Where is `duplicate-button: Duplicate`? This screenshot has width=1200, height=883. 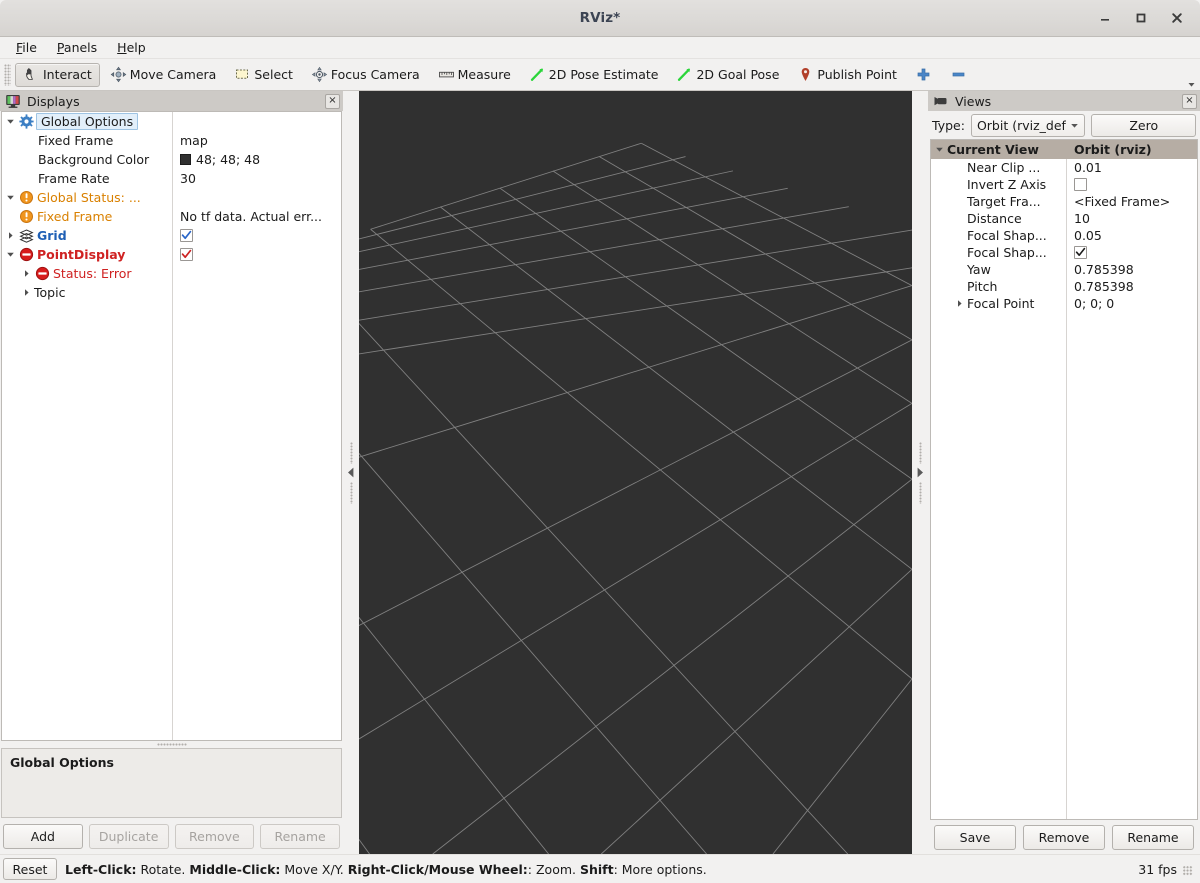 duplicate-button: Duplicate is located at coordinates (128, 836).